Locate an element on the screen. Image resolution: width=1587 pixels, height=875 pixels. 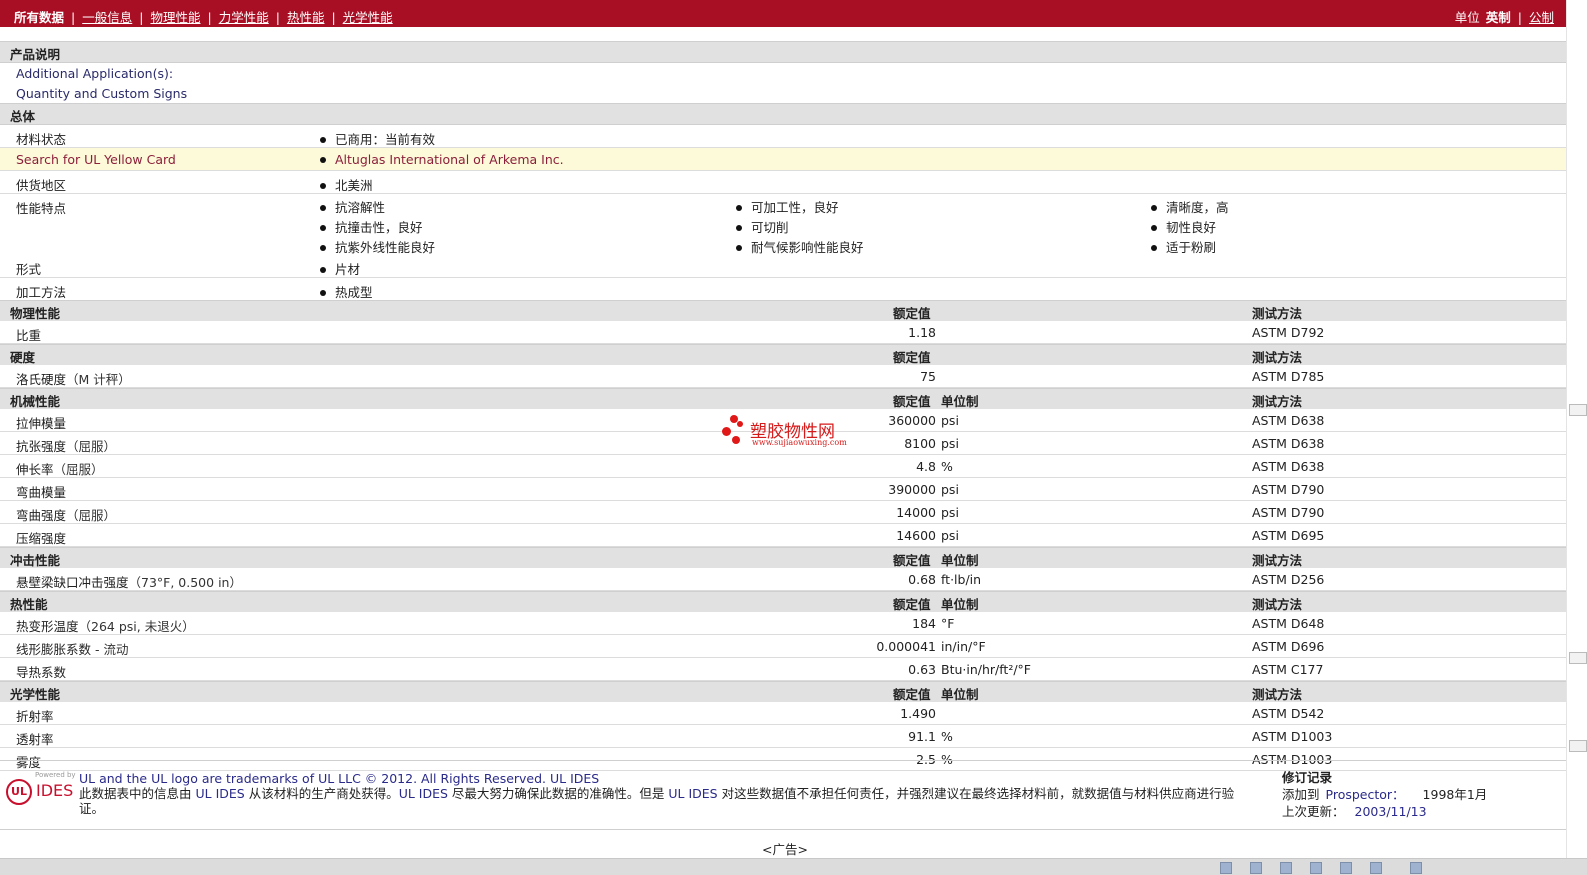
property-label: 比重 is located at coordinates (29, 335).